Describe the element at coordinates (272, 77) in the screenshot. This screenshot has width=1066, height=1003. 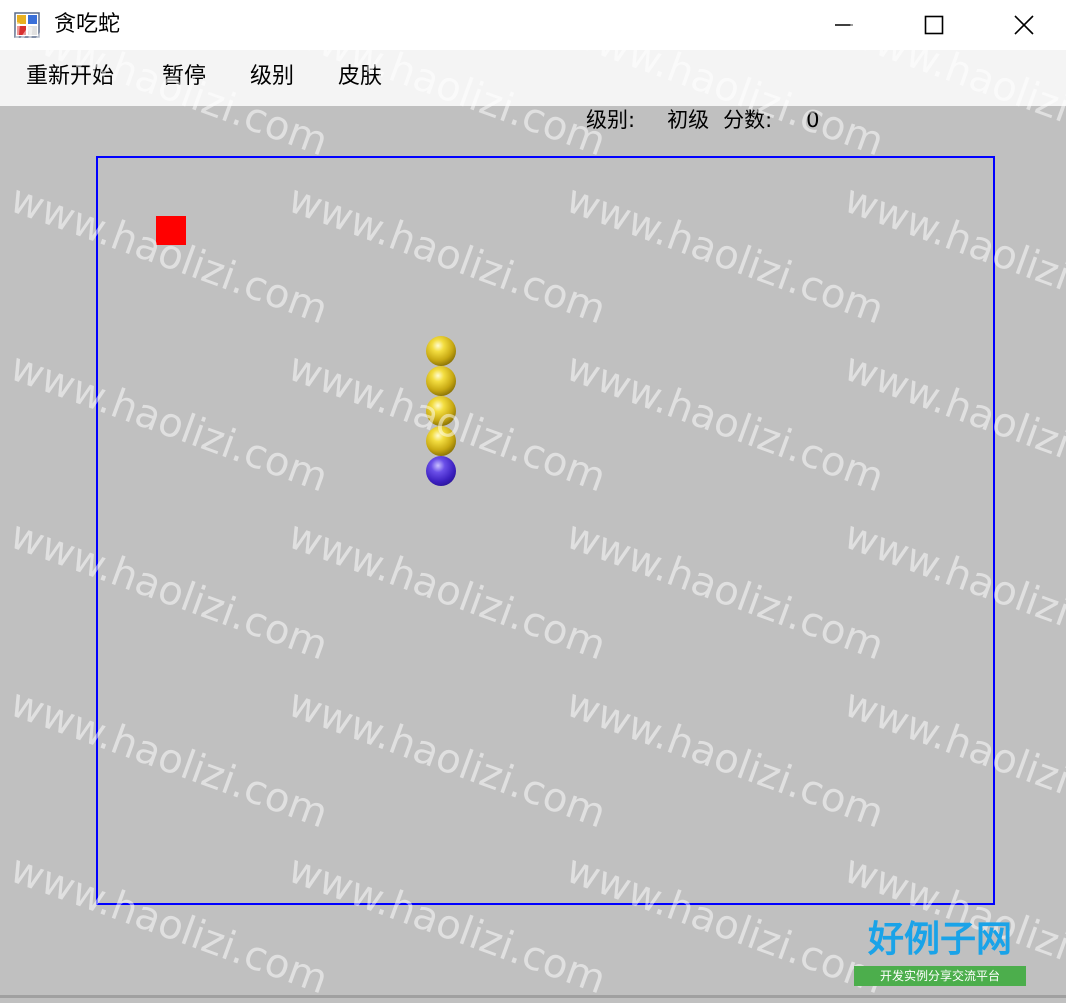
I see `menu-level: 级别` at that location.